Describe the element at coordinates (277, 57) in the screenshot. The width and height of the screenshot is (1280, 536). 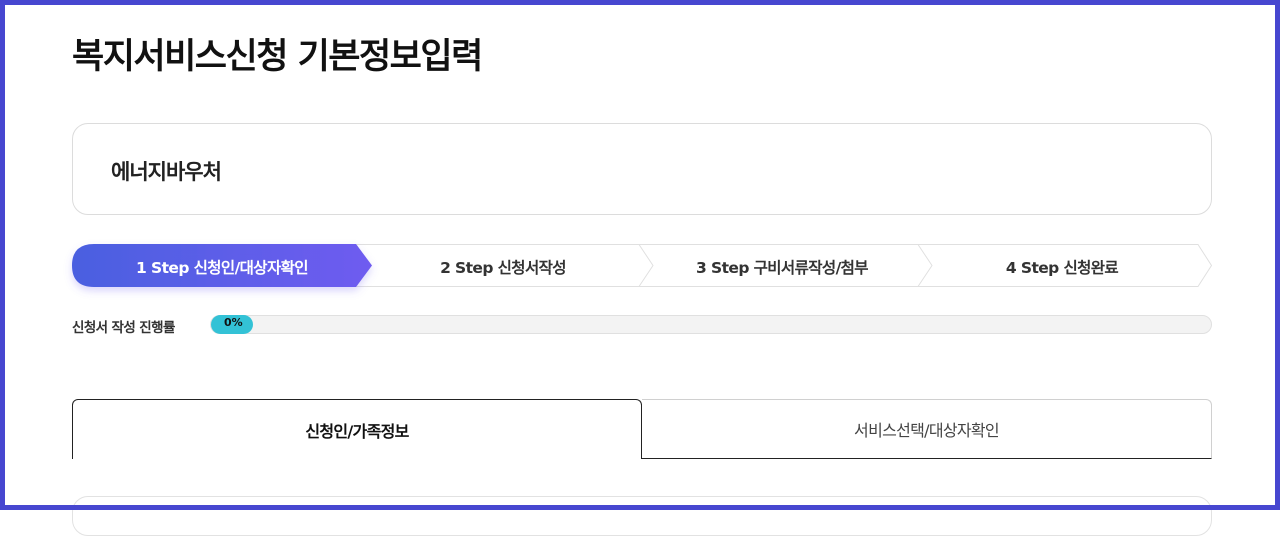
I see `page-title: 복지서비스신청 기본정보입력` at that location.